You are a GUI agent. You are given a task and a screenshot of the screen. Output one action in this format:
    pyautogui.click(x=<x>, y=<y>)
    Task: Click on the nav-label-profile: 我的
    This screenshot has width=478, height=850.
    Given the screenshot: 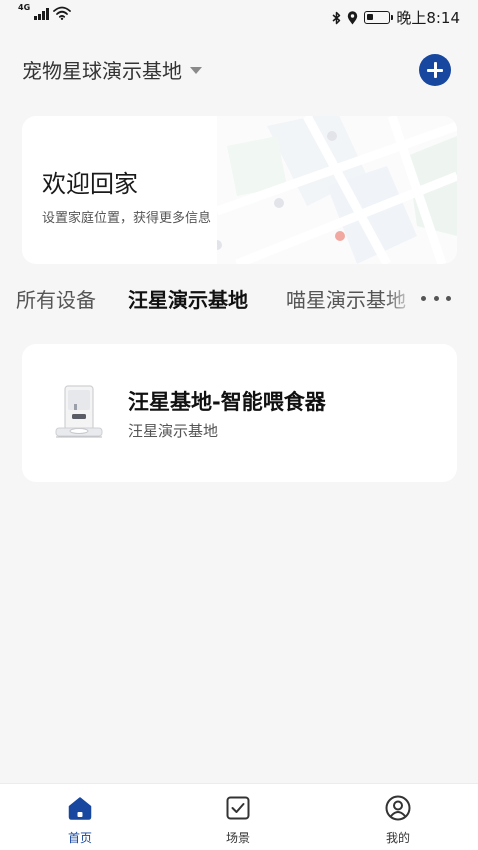 What is the action you would take?
    pyautogui.click(x=397, y=838)
    